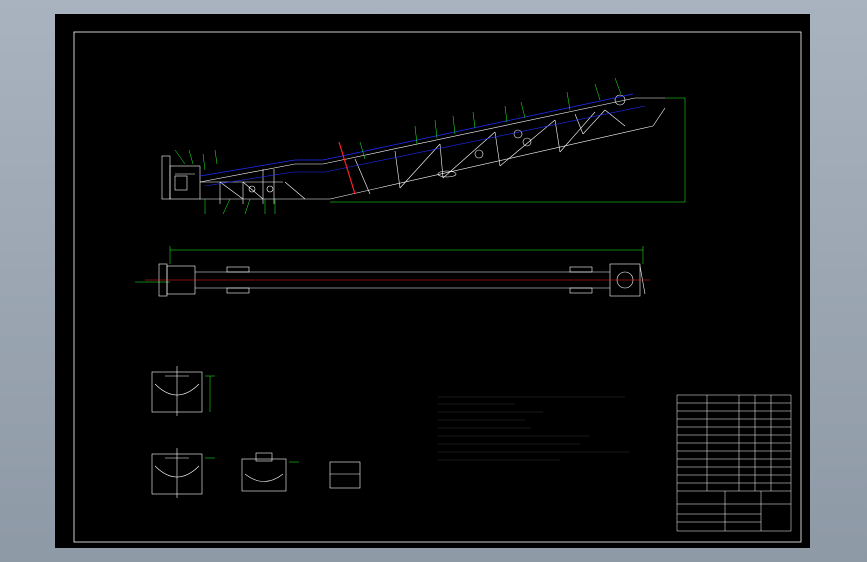 Image resolution: width=867 pixels, height=562 pixels. I want to click on belt-upper-line, so click(416, 135).